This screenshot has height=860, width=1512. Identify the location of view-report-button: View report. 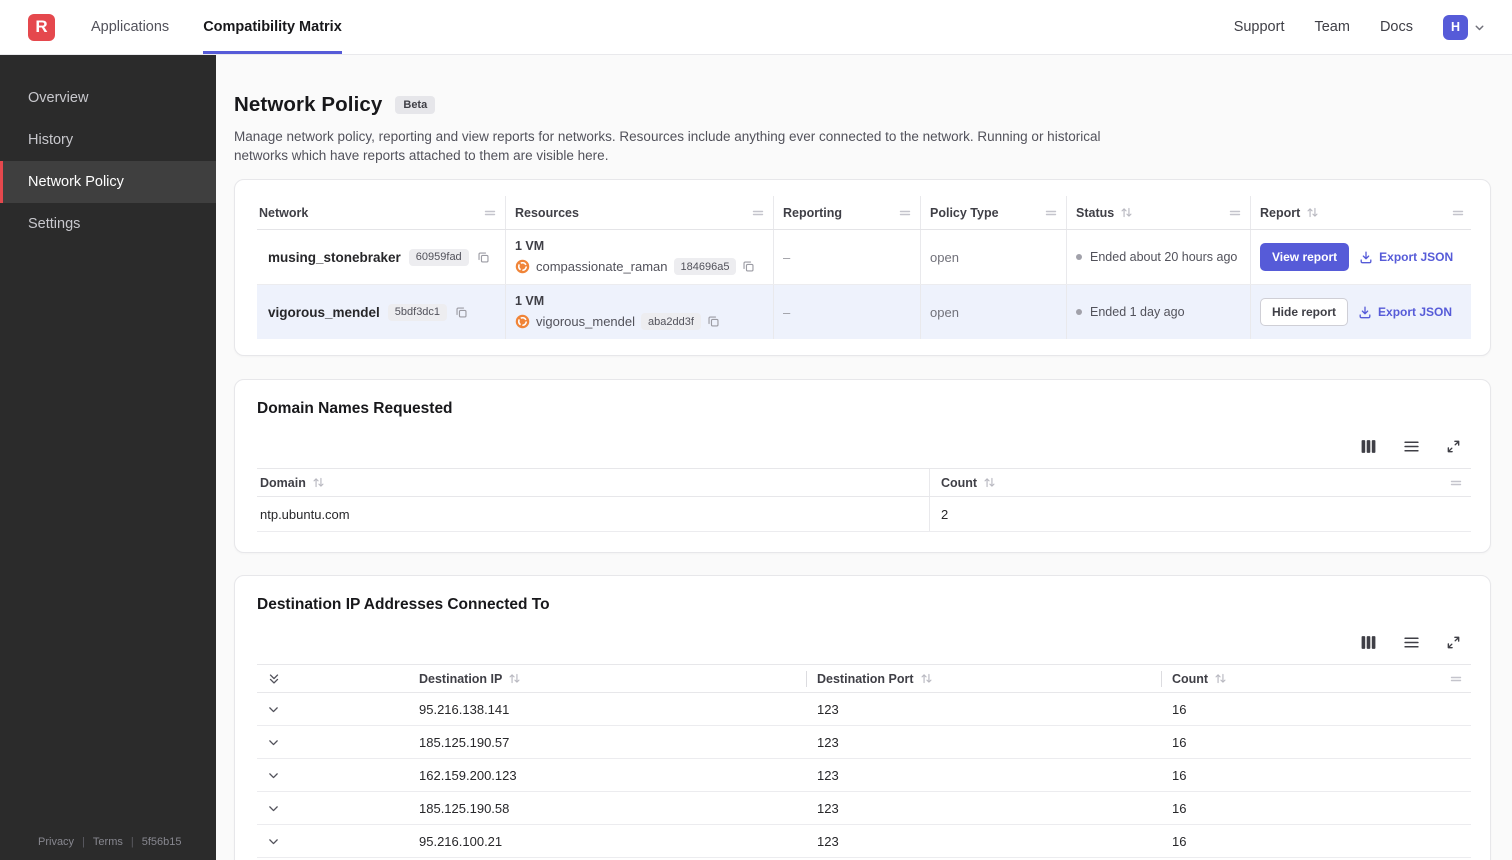
(1305, 257).